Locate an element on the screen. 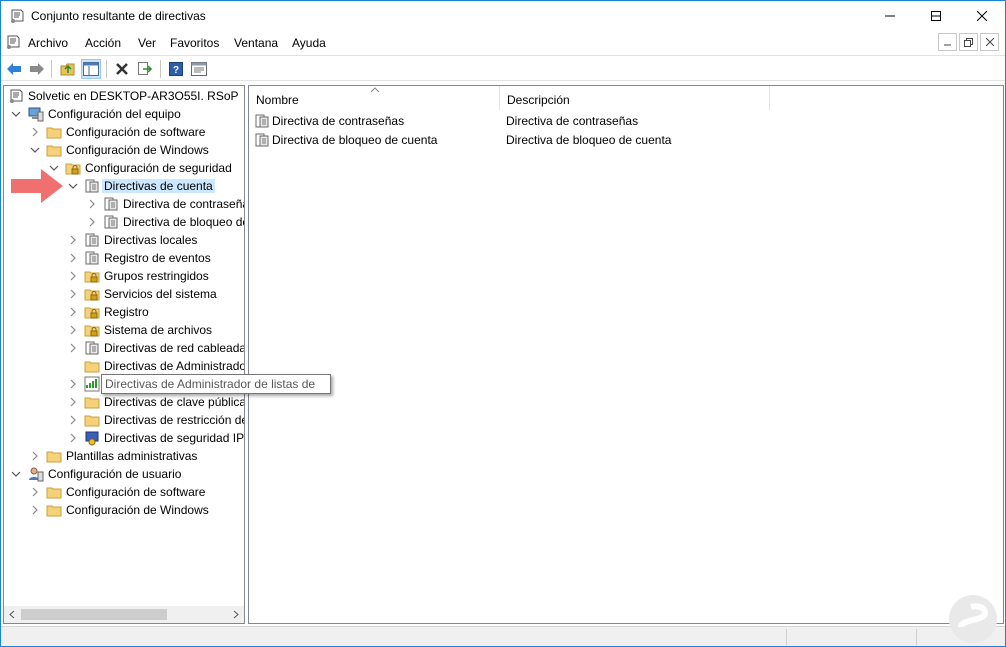 The width and height of the screenshot is (1006, 647). tree-item-local-policies: Directivas locales is located at coordinates (124, 240).